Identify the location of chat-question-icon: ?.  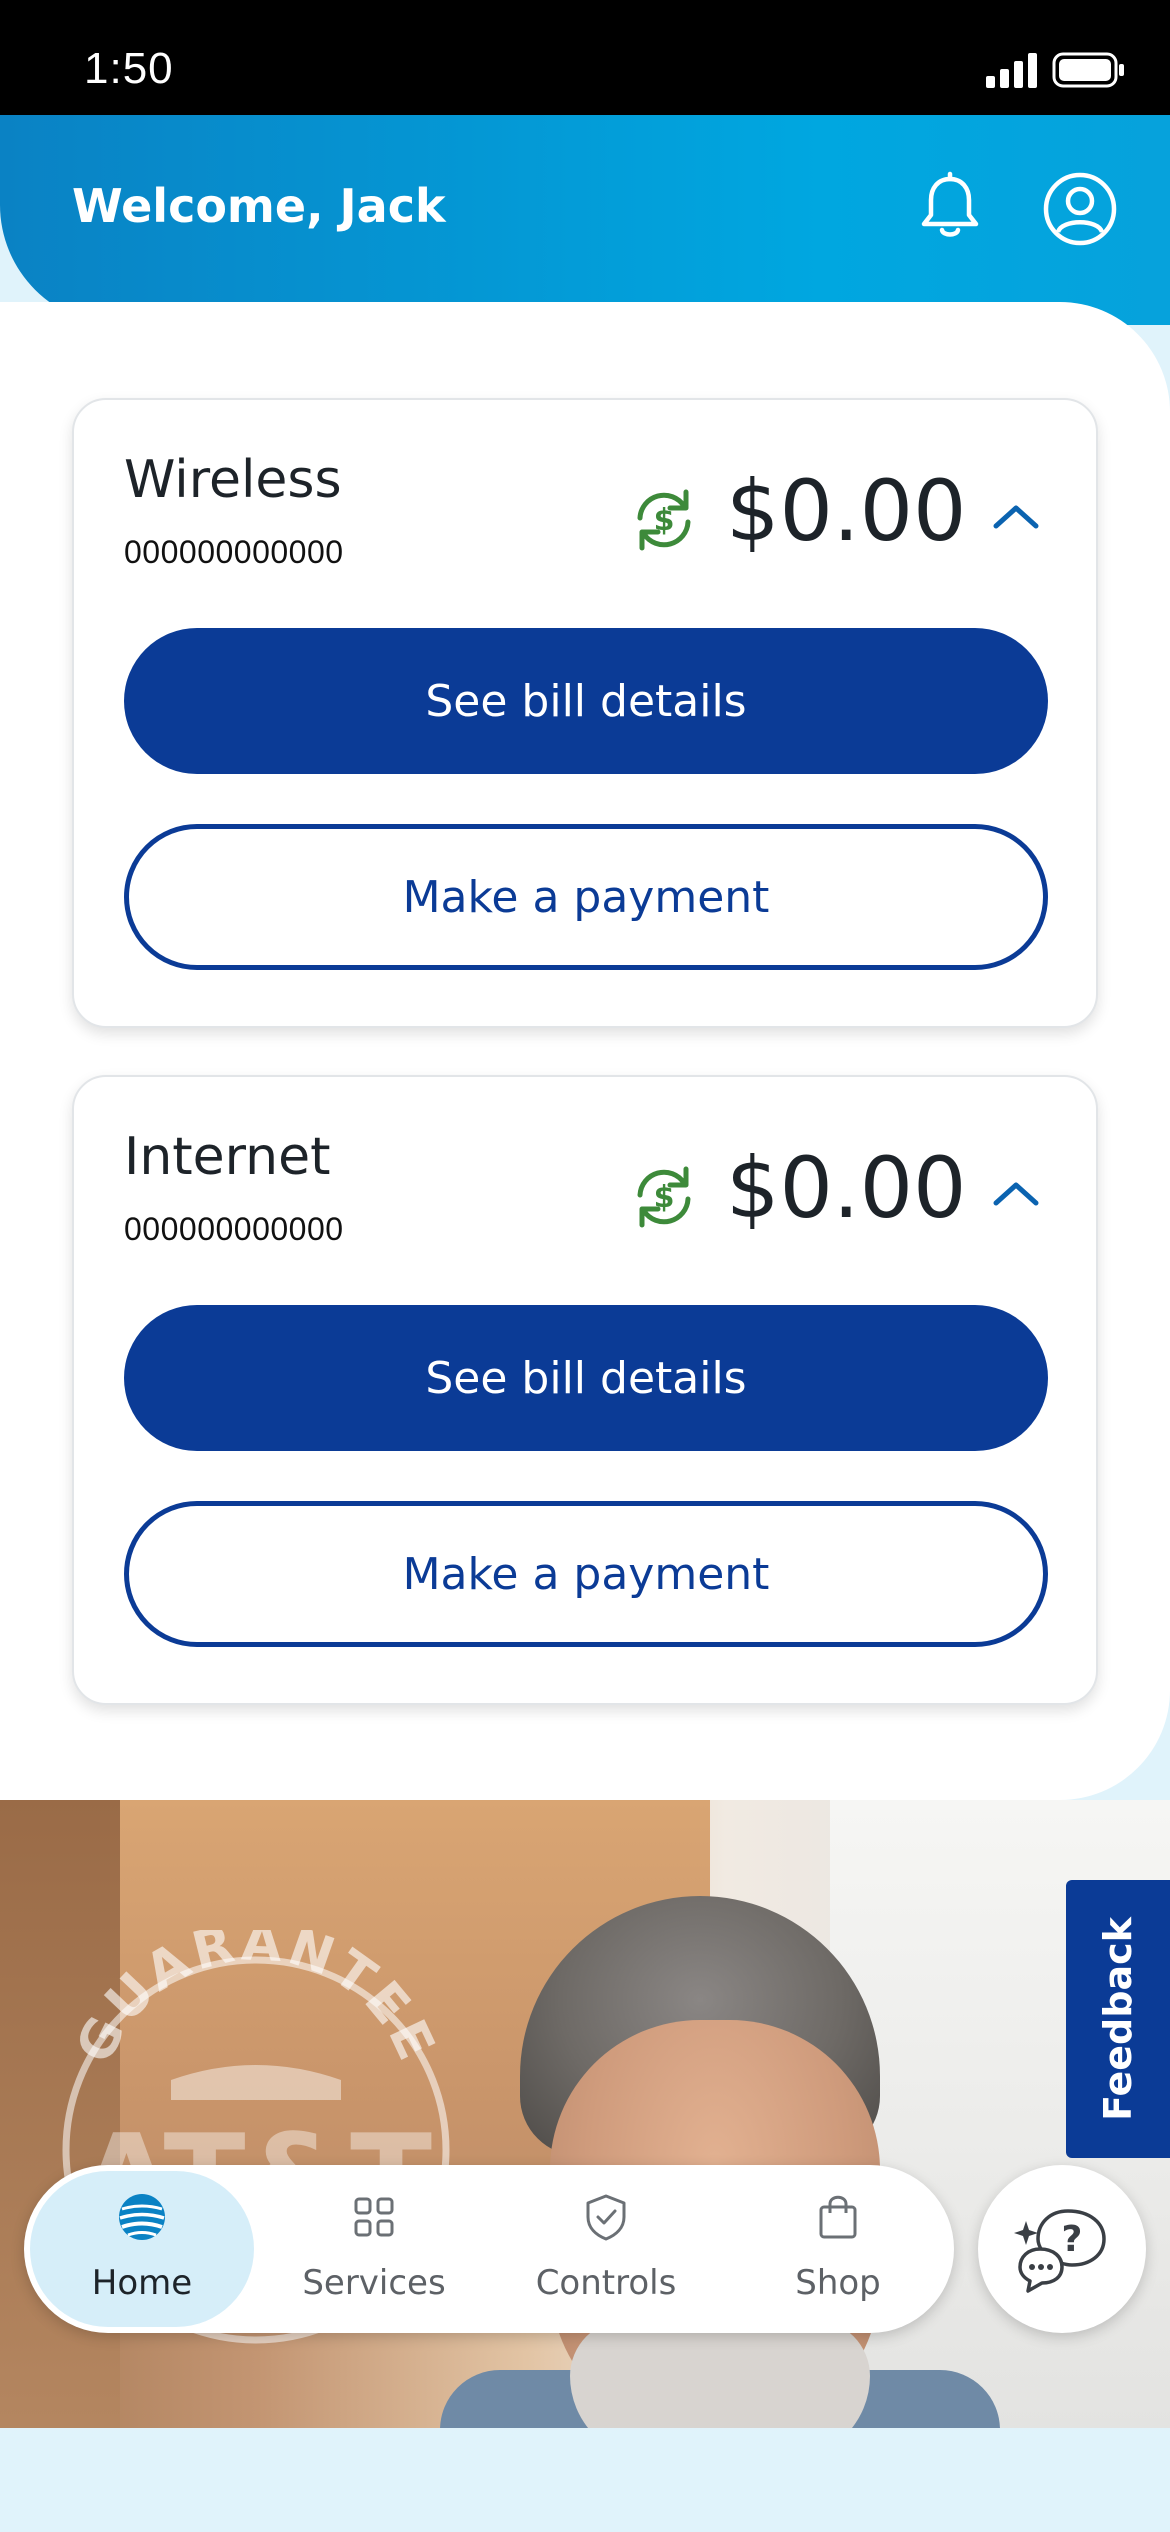
(1060, 2251).